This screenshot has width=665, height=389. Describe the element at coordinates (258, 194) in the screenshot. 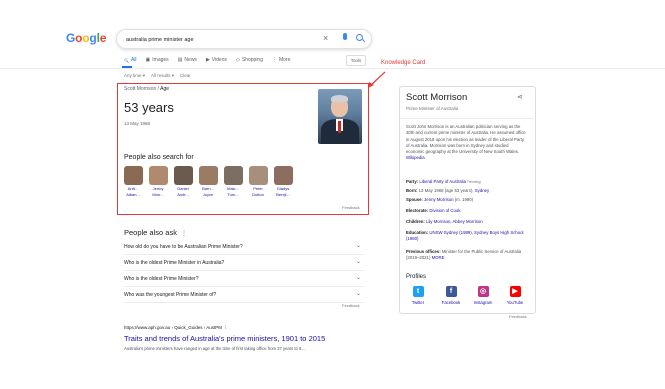

I see `person-name: Dutton` at that location.